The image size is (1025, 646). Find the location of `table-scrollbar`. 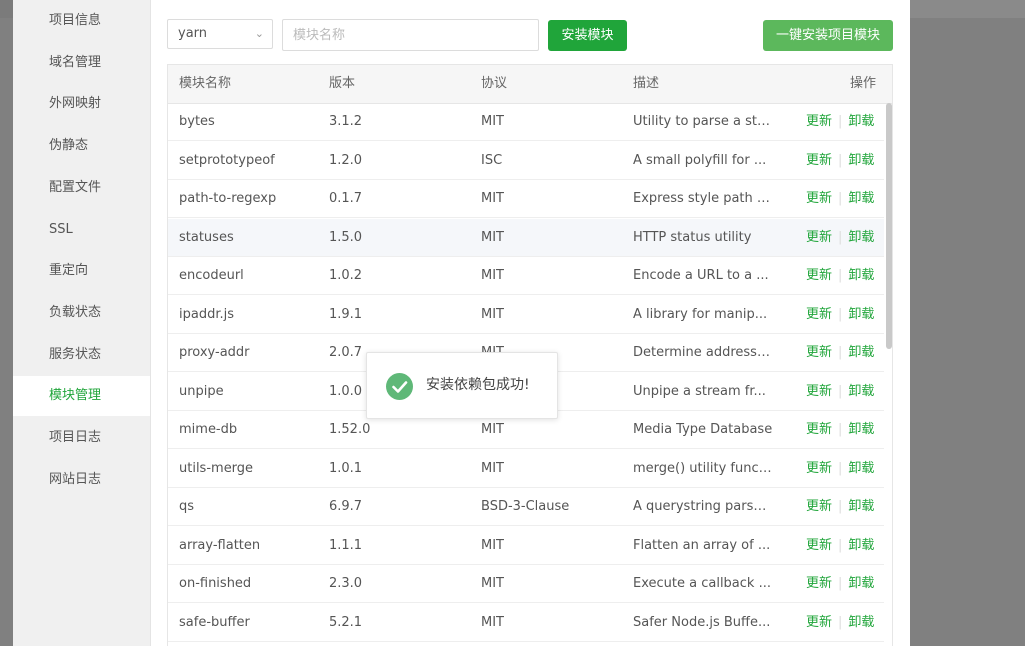

table-scrollbar is located at coordinates (889, 374).